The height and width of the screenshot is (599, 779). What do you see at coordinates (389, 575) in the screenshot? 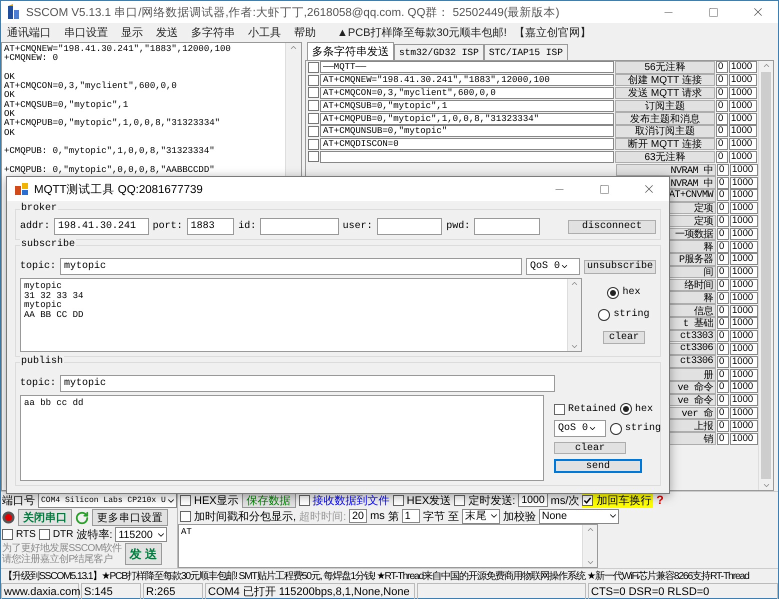
I see `marquee-text: 【升级到SSCOM5.13.1】★PCB打样降至每款30元顺丰包邮! SMT贴片工程费50元, 每焊盘1分钱! ★RT-Thread来自中国的开源免费商用物联网操作系统 ★新一代WiFi芯片兼容8266支持RT-Thread` at bounding box center [389, 575].